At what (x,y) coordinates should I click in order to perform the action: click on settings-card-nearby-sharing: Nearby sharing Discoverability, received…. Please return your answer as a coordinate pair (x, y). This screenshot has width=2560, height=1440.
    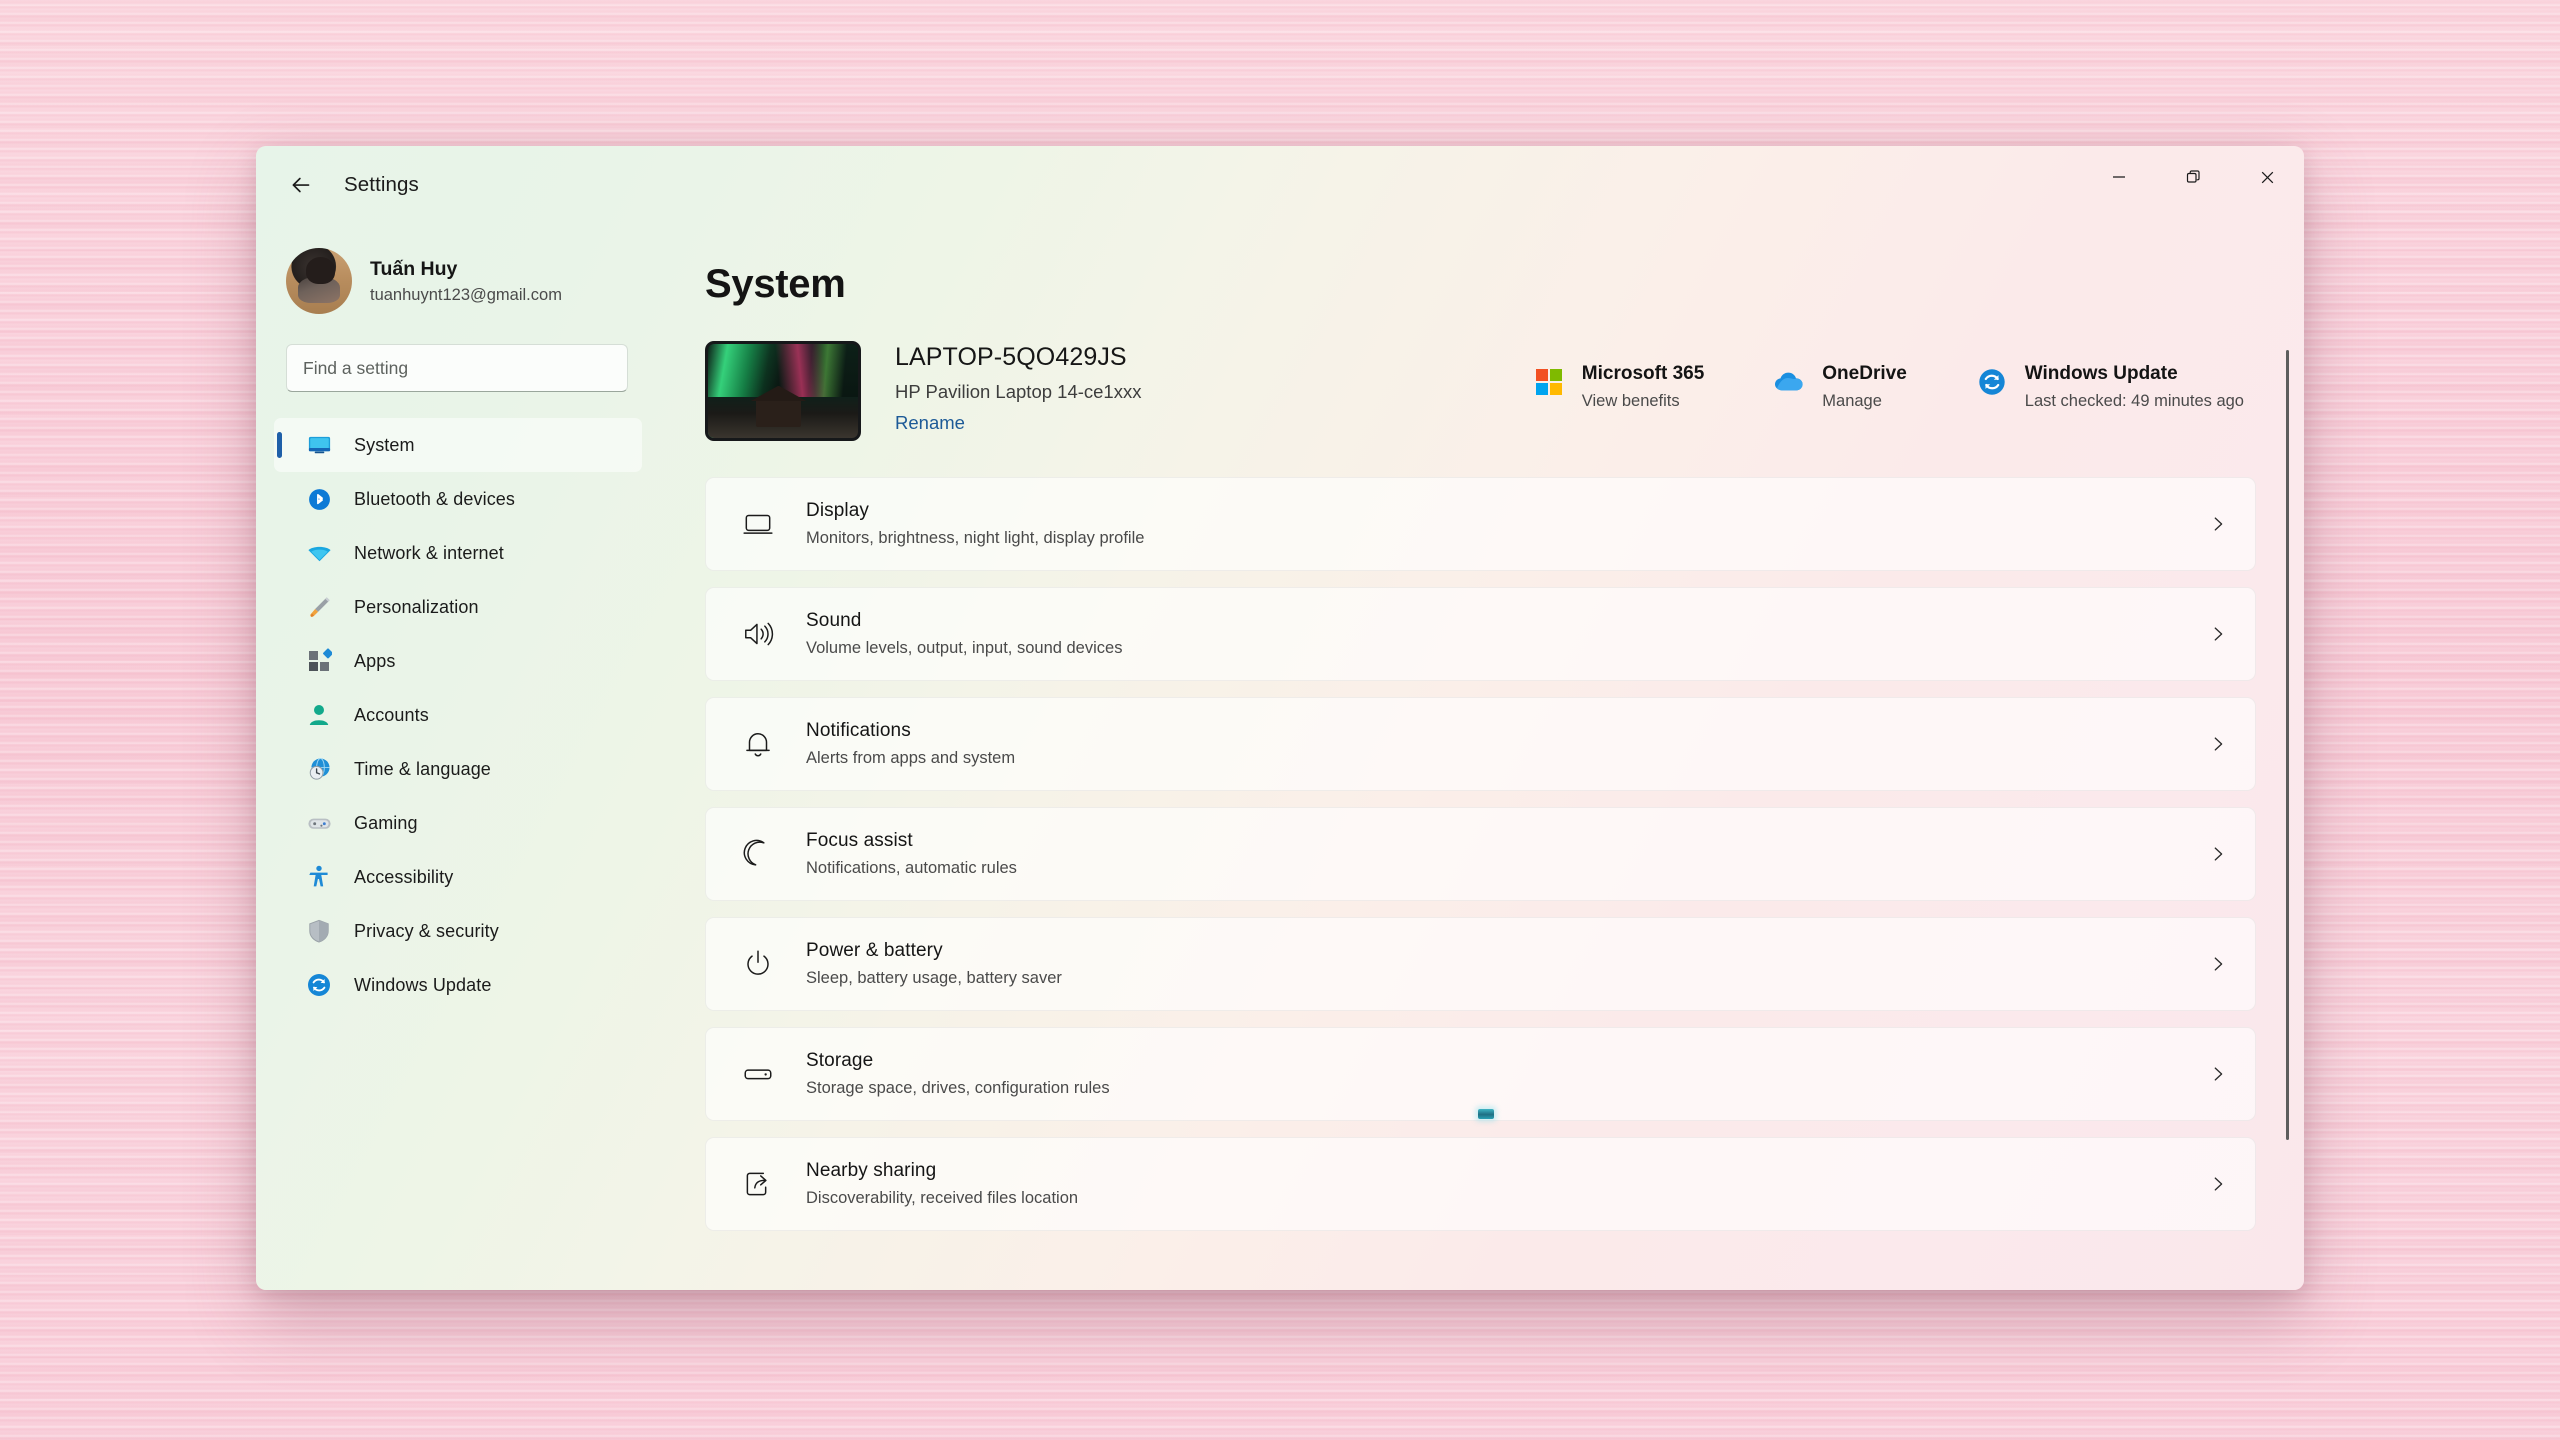
    Looking at the image, I should click on (1480, 1184).